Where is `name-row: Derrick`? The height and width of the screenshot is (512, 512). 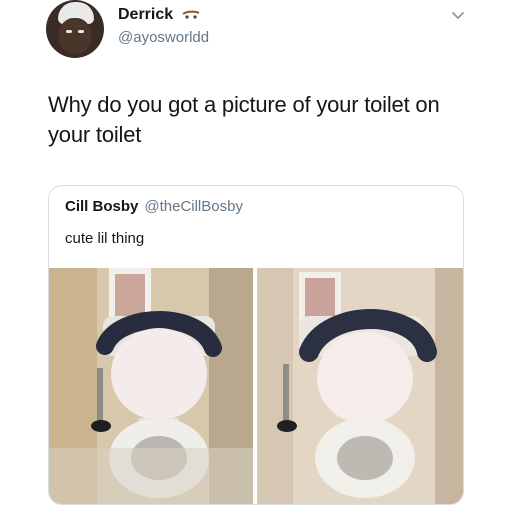
name-row: Derrick is located at coordinates (159, 15).